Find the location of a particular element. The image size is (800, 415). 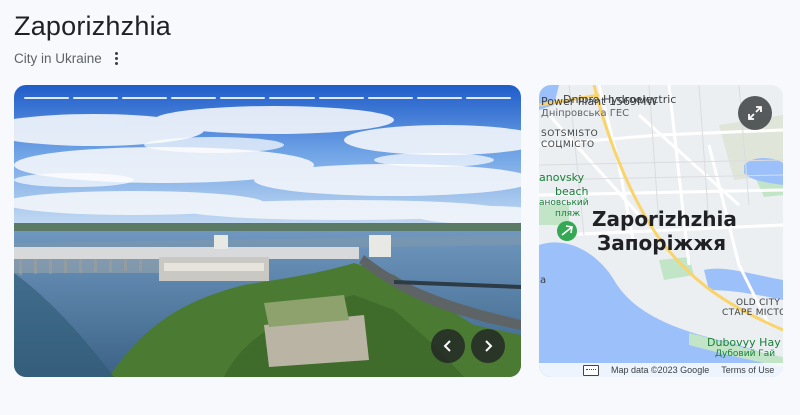

map-label: a is located at coordinates (543, 280).